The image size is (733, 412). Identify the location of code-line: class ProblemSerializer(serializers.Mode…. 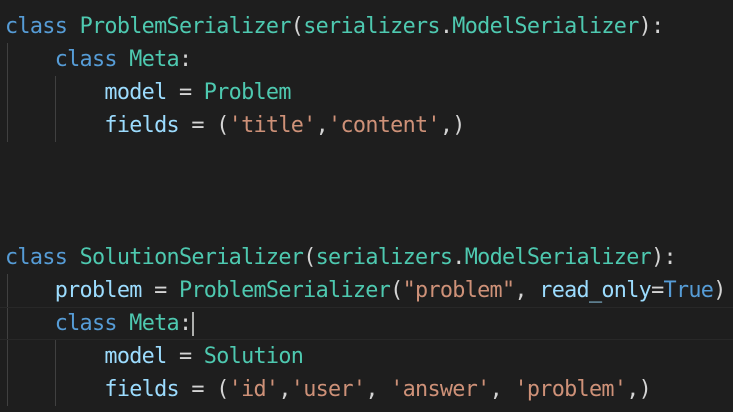
(366, 26).